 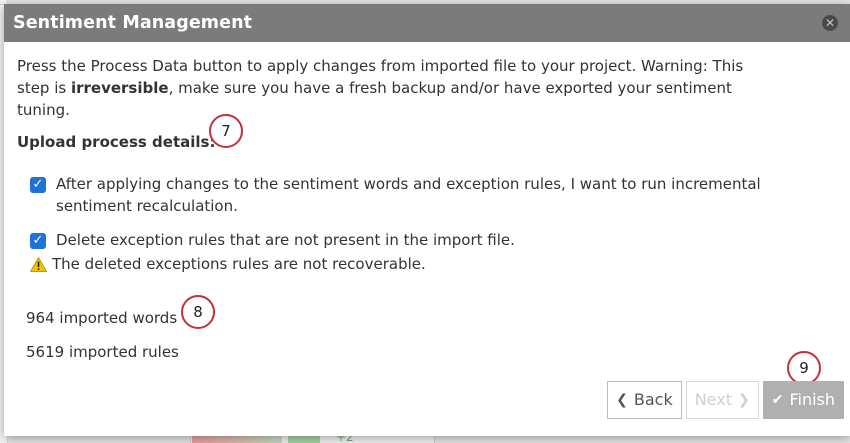 What do you see at coordinates (743, 400) in the screenshot?
I see `chevron-right-icon: ❯` at bounding box center [743, 400].